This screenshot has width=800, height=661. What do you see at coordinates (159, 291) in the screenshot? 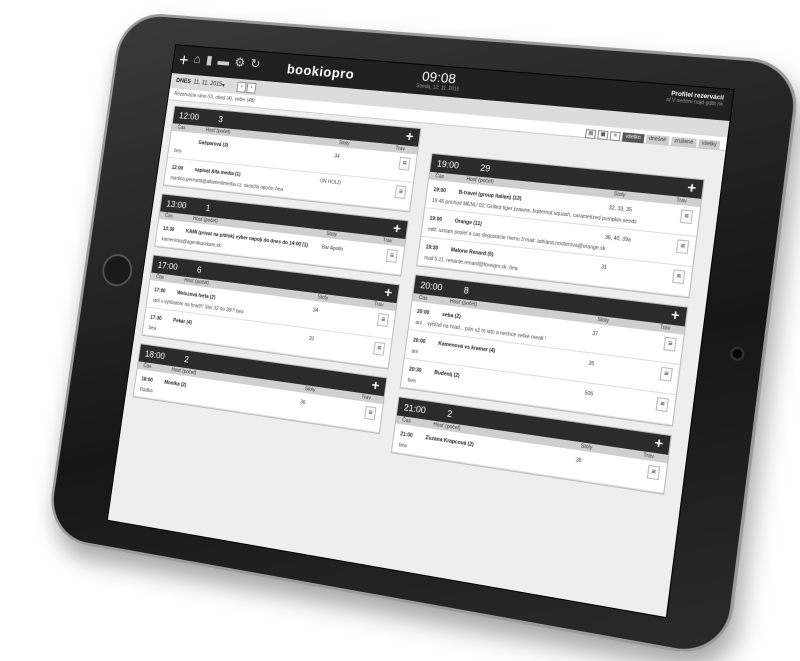
I see `reservation-time: 17:00` at bounding box center [159, 291].